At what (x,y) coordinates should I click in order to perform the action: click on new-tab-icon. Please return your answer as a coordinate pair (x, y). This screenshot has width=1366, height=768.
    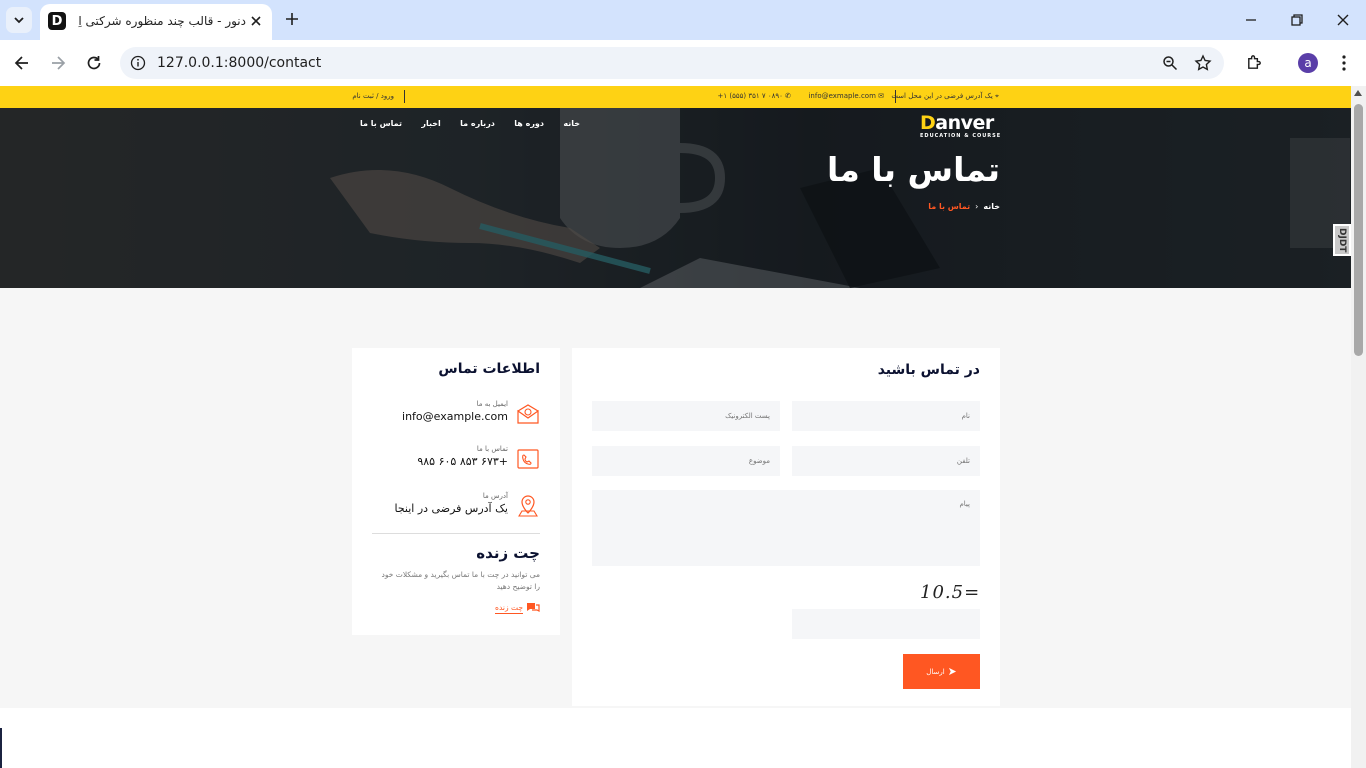
    Looking at the image, I should click on (292, 19).